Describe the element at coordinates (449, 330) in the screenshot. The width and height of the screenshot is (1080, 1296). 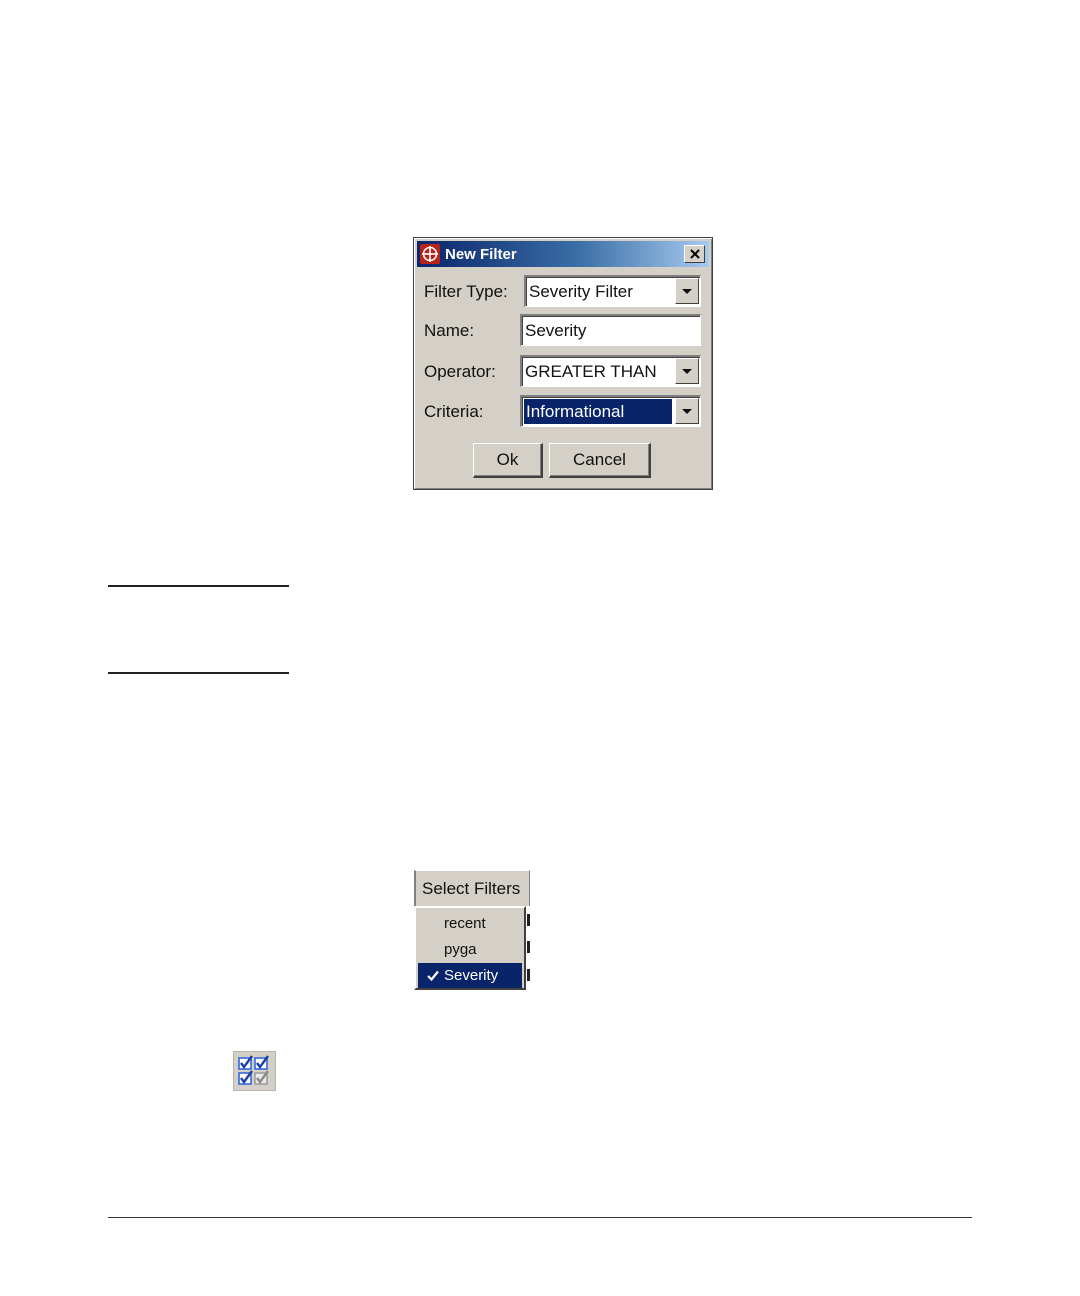
I see `name-label: Name:` at that location.